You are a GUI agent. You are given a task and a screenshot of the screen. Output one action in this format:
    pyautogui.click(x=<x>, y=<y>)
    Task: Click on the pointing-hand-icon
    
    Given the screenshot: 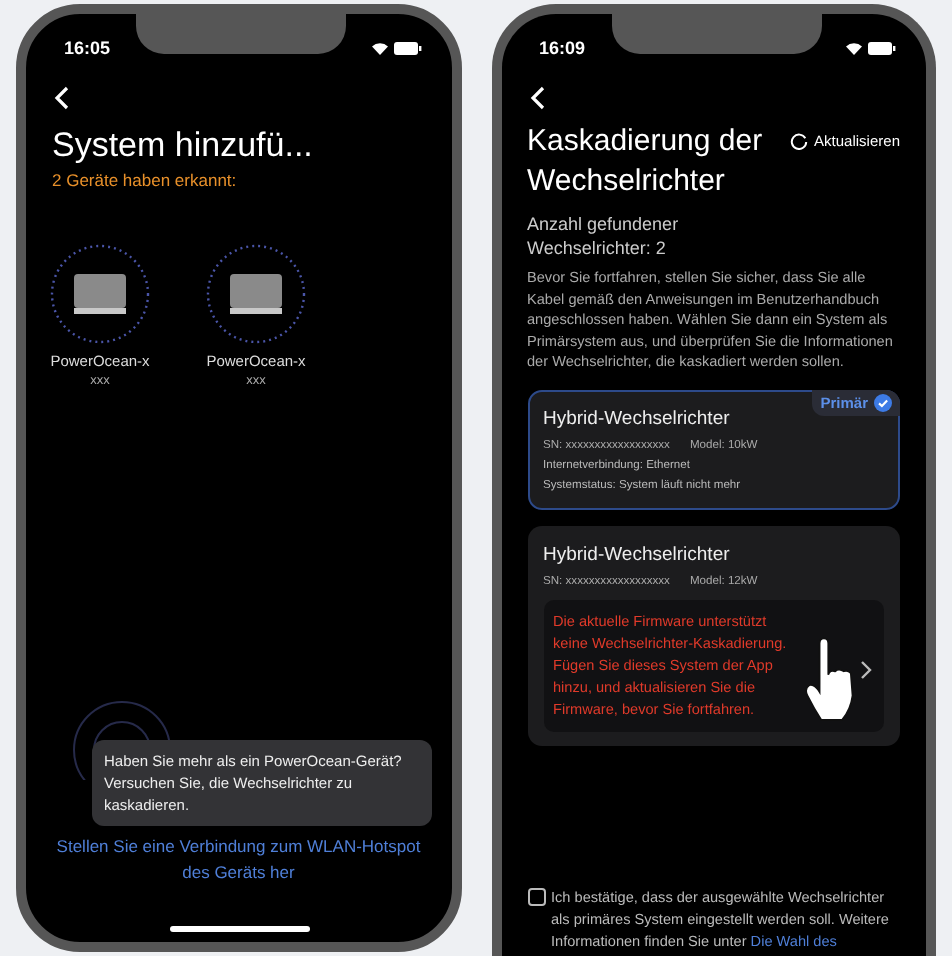 What is the action you would take?
    pyautogui.click(x=830, y=679)
    